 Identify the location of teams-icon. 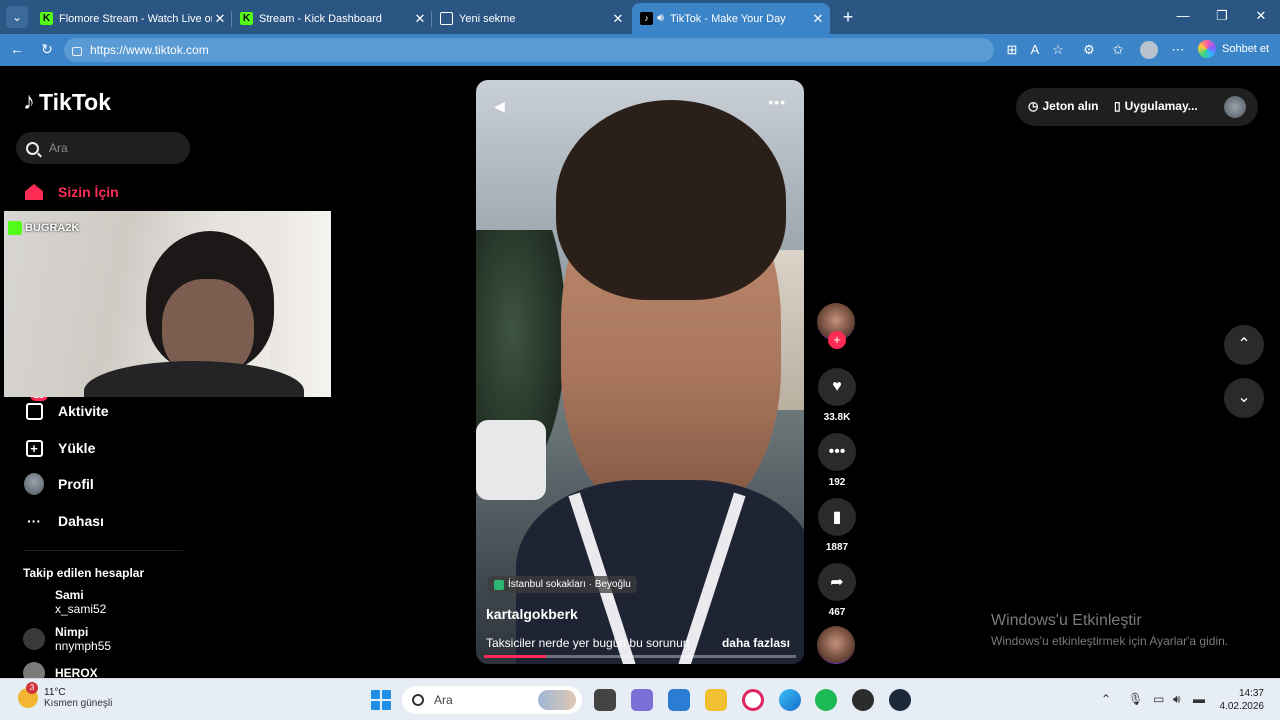
(642, 700).